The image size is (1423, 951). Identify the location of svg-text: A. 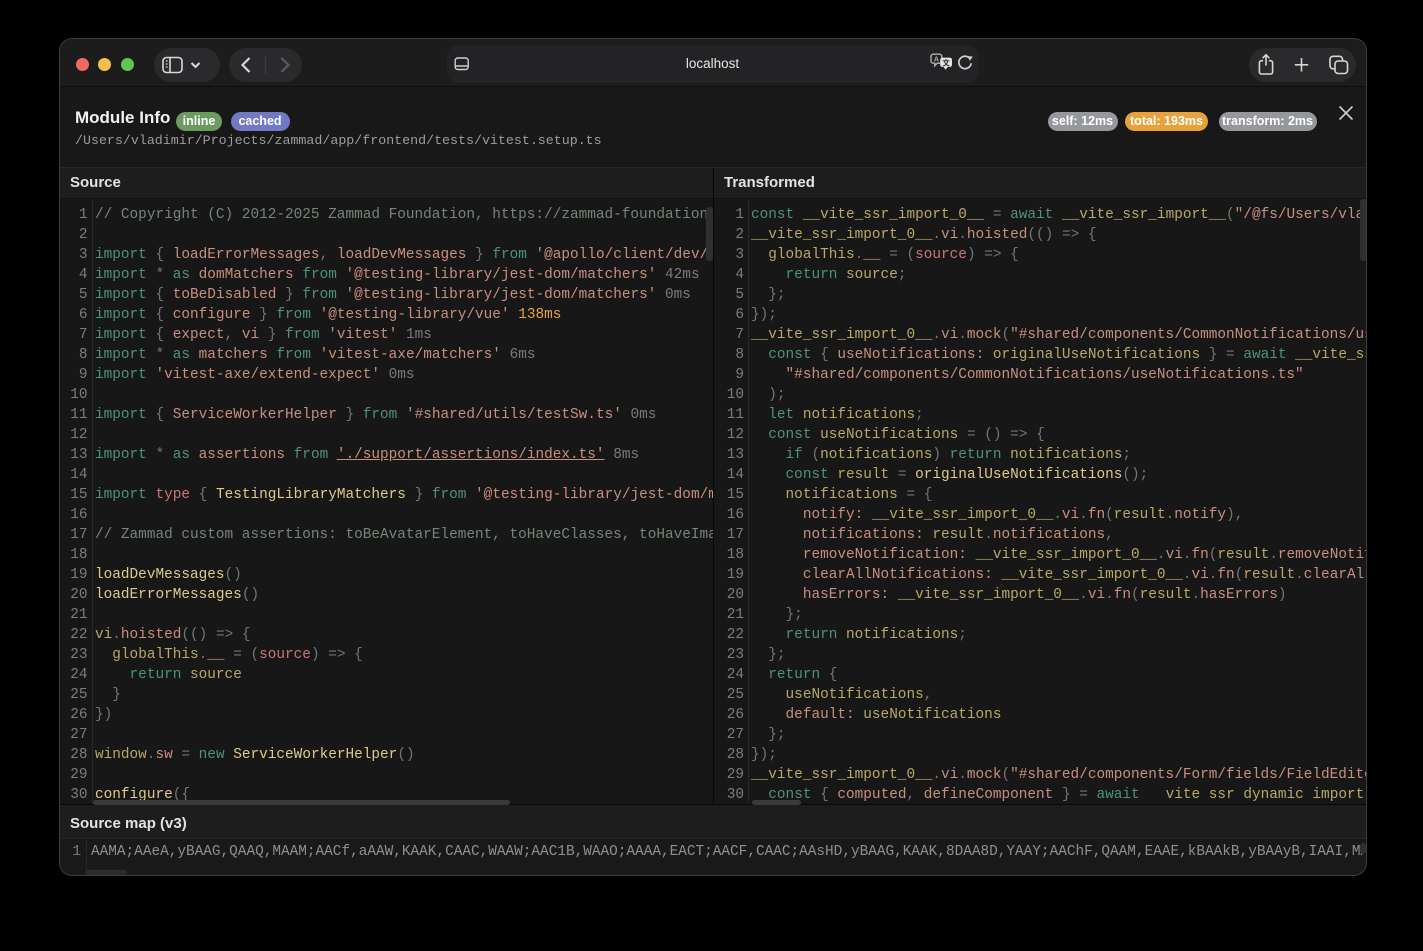
(936, 60).